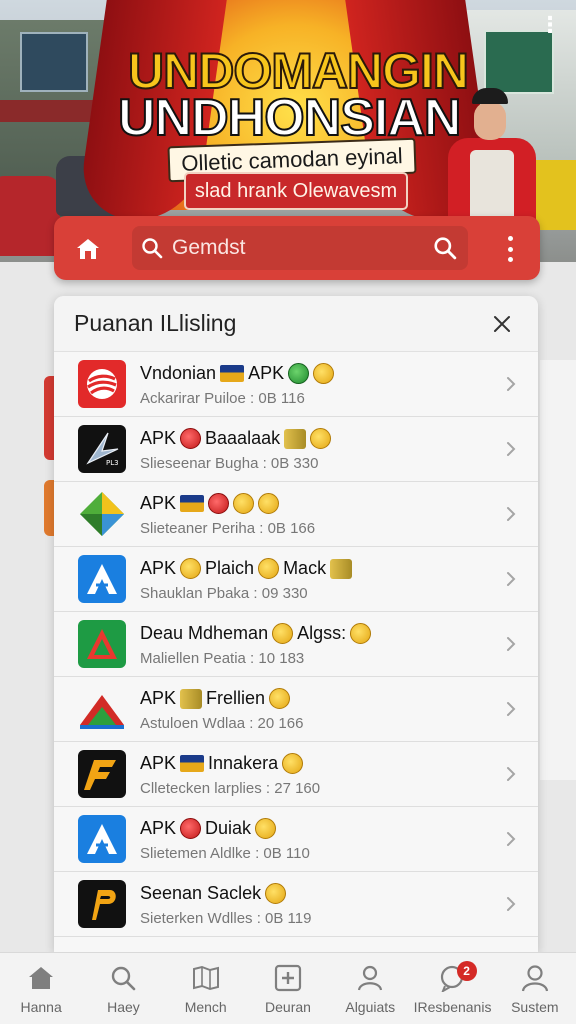 The height and width of the screenshot is (1024, 576). I want to click on close-icon, so click(502, 324).